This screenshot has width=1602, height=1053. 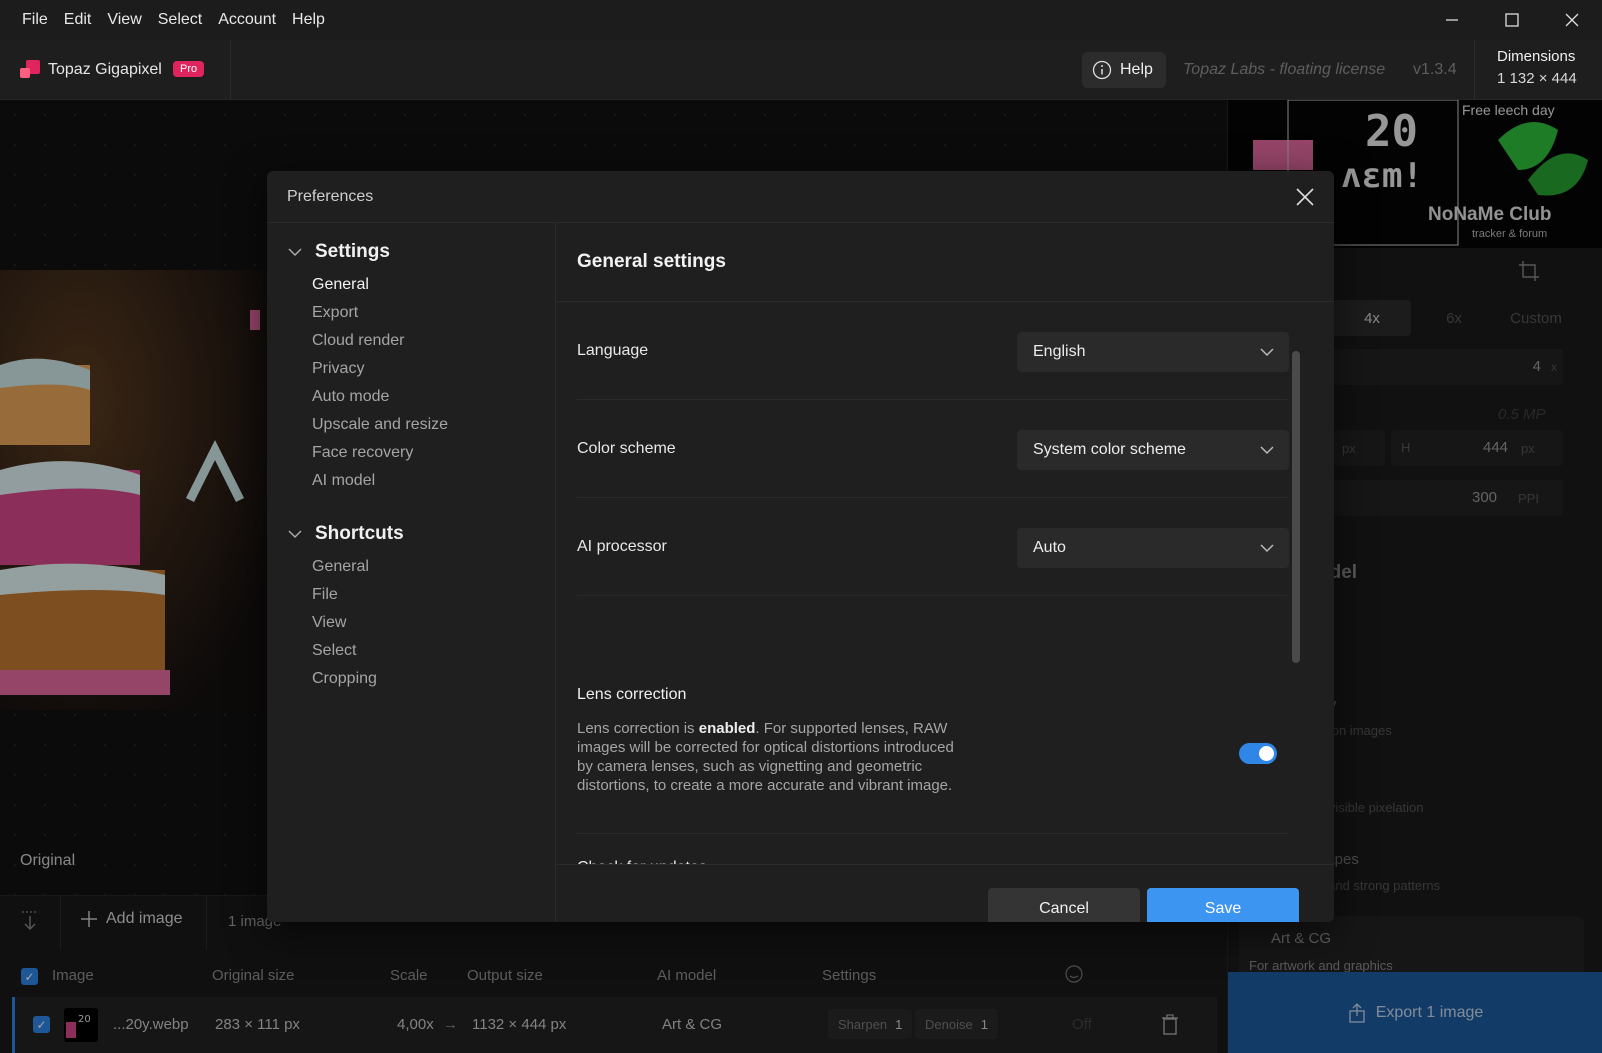 I want to click on pro-badge: Pro, so click(x=189, y=69).